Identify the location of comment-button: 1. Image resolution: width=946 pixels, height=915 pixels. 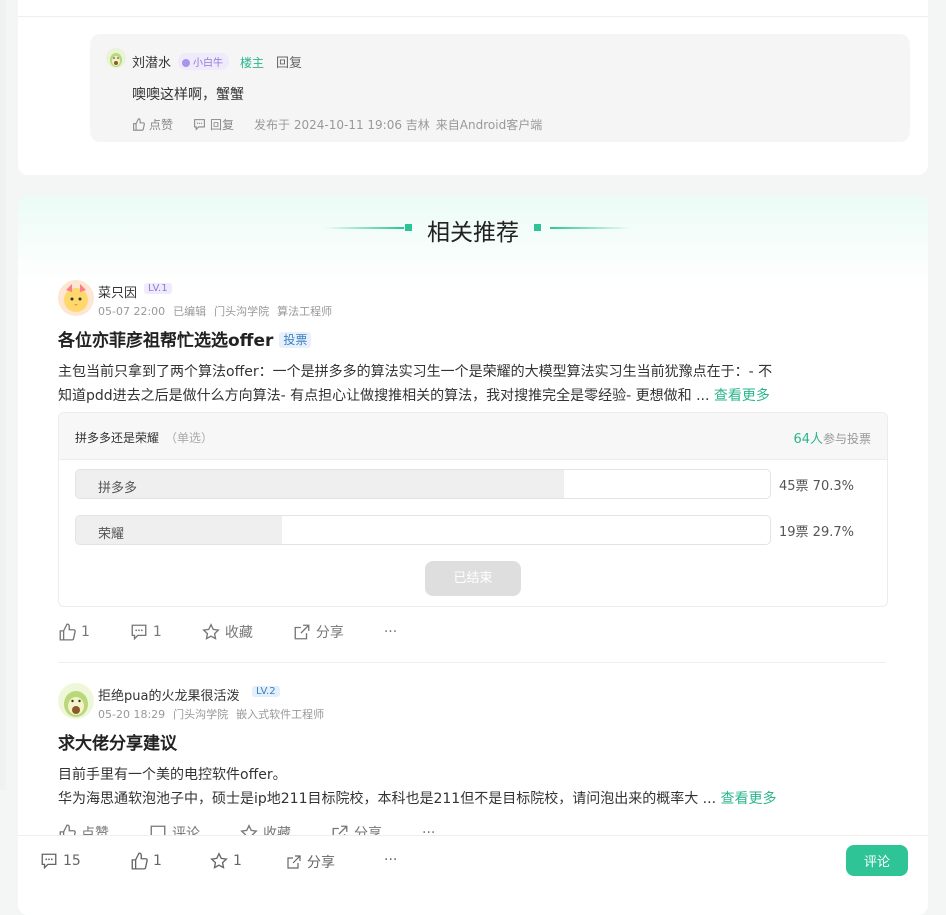
(146, 632).